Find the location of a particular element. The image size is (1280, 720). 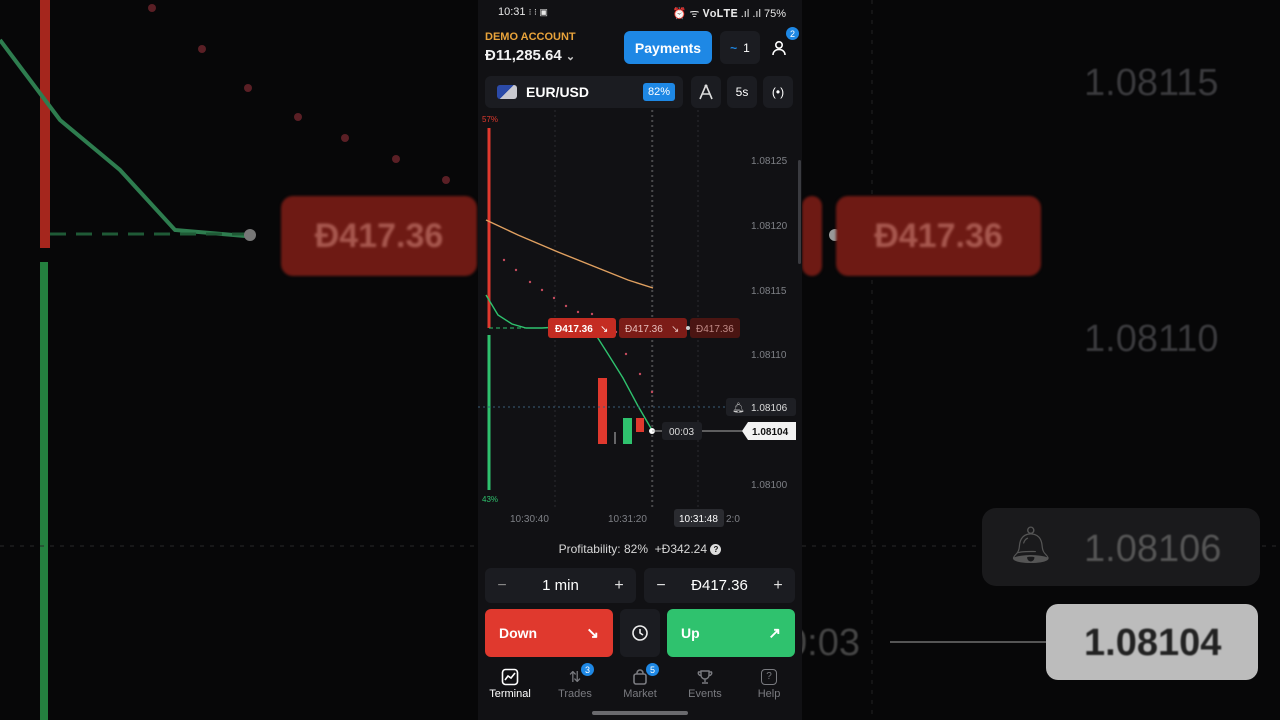

x-tick-label: 10:30:40 is located at coordinates (529, 519).